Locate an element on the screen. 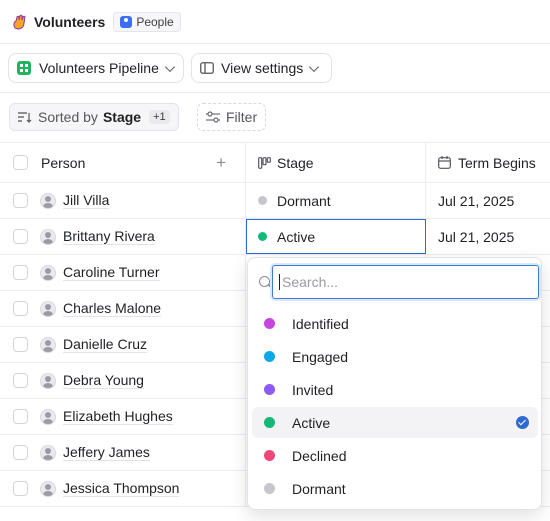 This screenshot has width=550, height=521. person-cell: Jill Villa is located at coordinates (143, 200).